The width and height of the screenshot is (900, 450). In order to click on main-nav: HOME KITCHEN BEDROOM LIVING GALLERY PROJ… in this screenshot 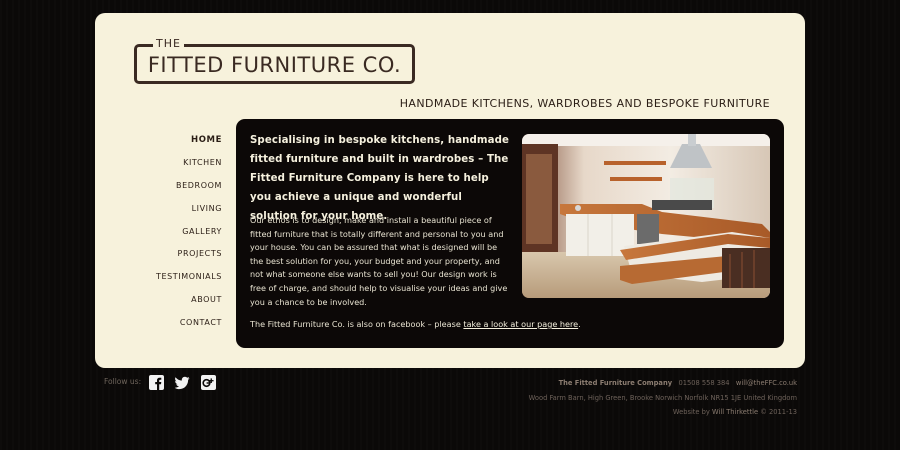, I will do `click(158, 235)`.